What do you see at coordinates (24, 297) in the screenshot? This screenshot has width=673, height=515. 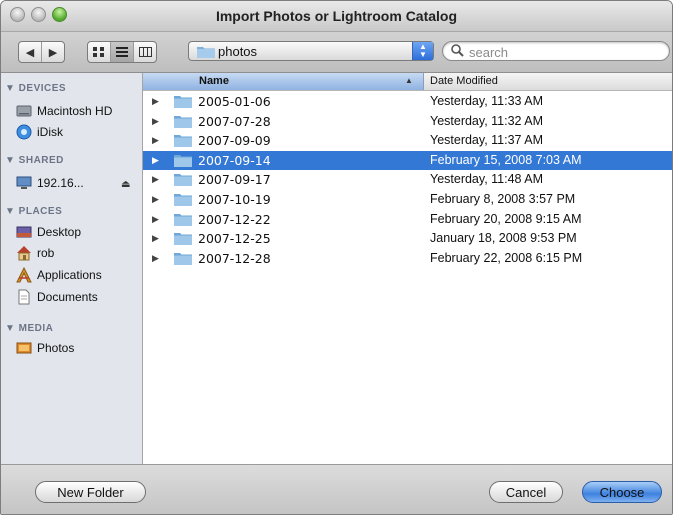 I see `documents-icon` at bounding box center [24, 297].